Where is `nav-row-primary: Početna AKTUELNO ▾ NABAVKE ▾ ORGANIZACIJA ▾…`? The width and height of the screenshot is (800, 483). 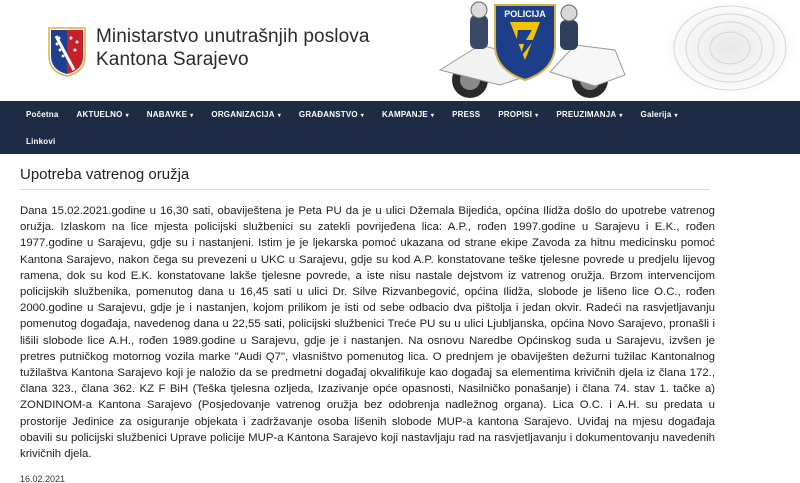 nav-row-primary: Početna AKTUELNO ▾ NABAVKE ▾ ORGANIZACIJA ▾… is located at coordinates (400, 114).